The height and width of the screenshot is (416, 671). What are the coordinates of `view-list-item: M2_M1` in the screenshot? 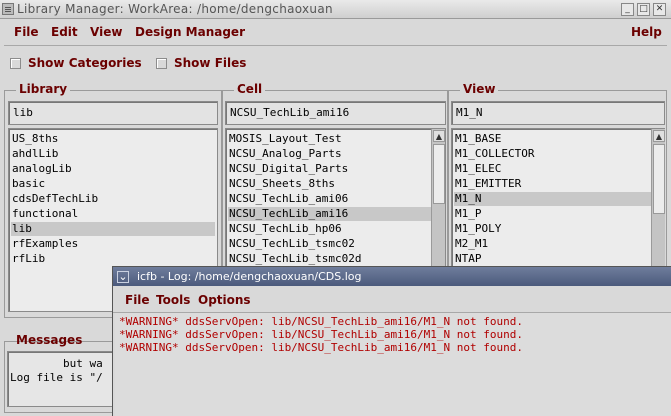 It's located at (556, 244).